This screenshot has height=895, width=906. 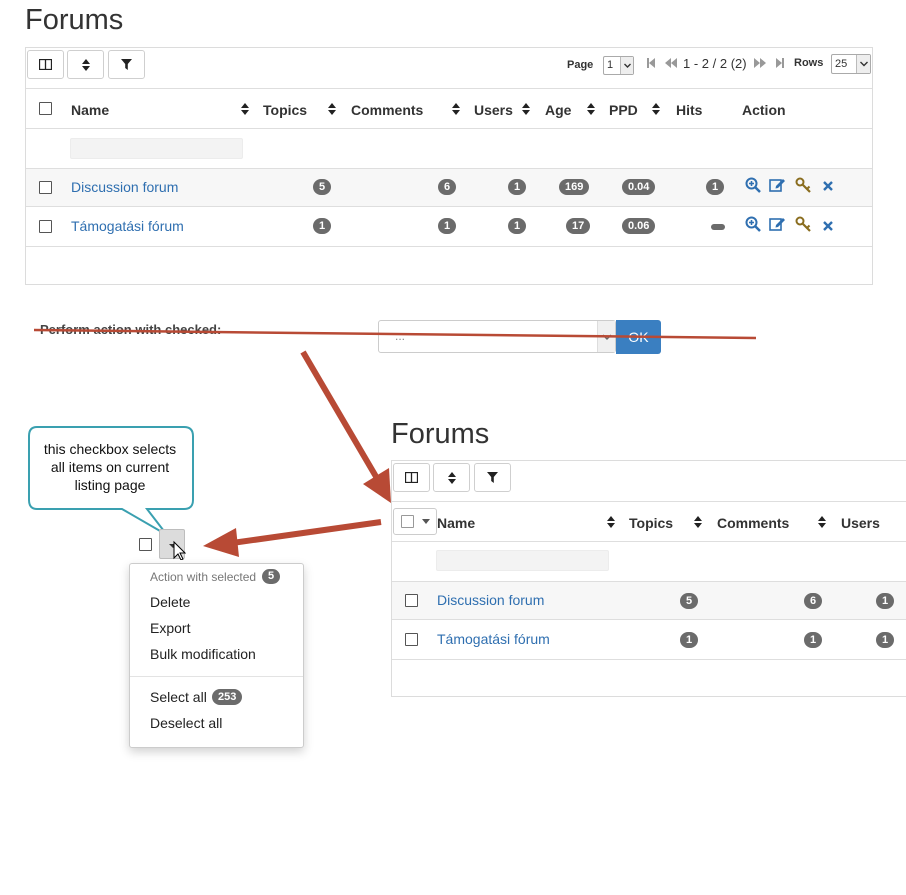 I want to click on col-comments: Comments, so click(x=753, y=523).